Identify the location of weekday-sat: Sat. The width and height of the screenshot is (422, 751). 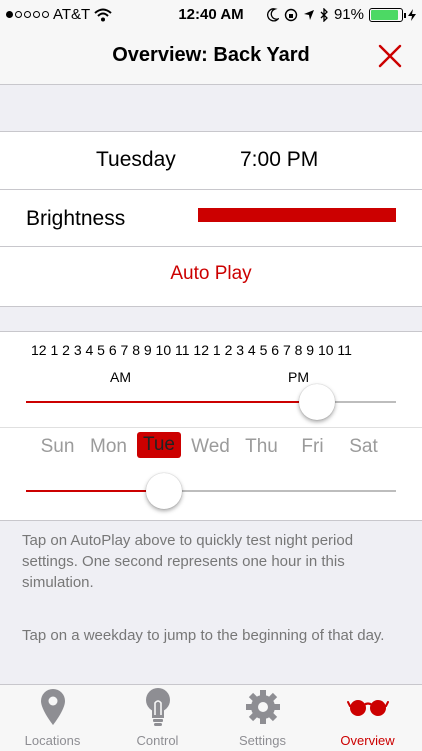
(363, 447).